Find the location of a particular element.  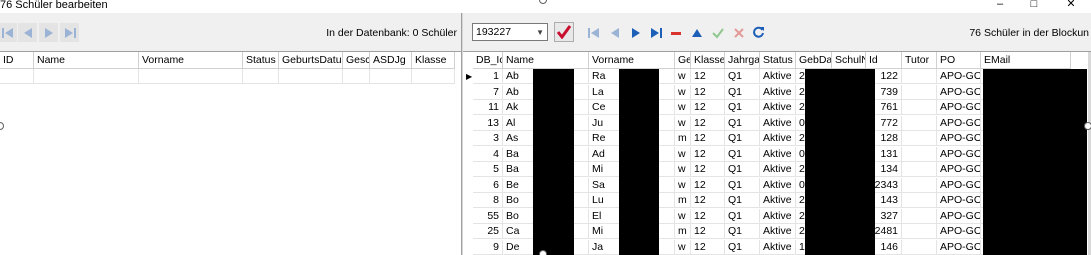

col-header: ASDJg is located at coordinates (391, 60).